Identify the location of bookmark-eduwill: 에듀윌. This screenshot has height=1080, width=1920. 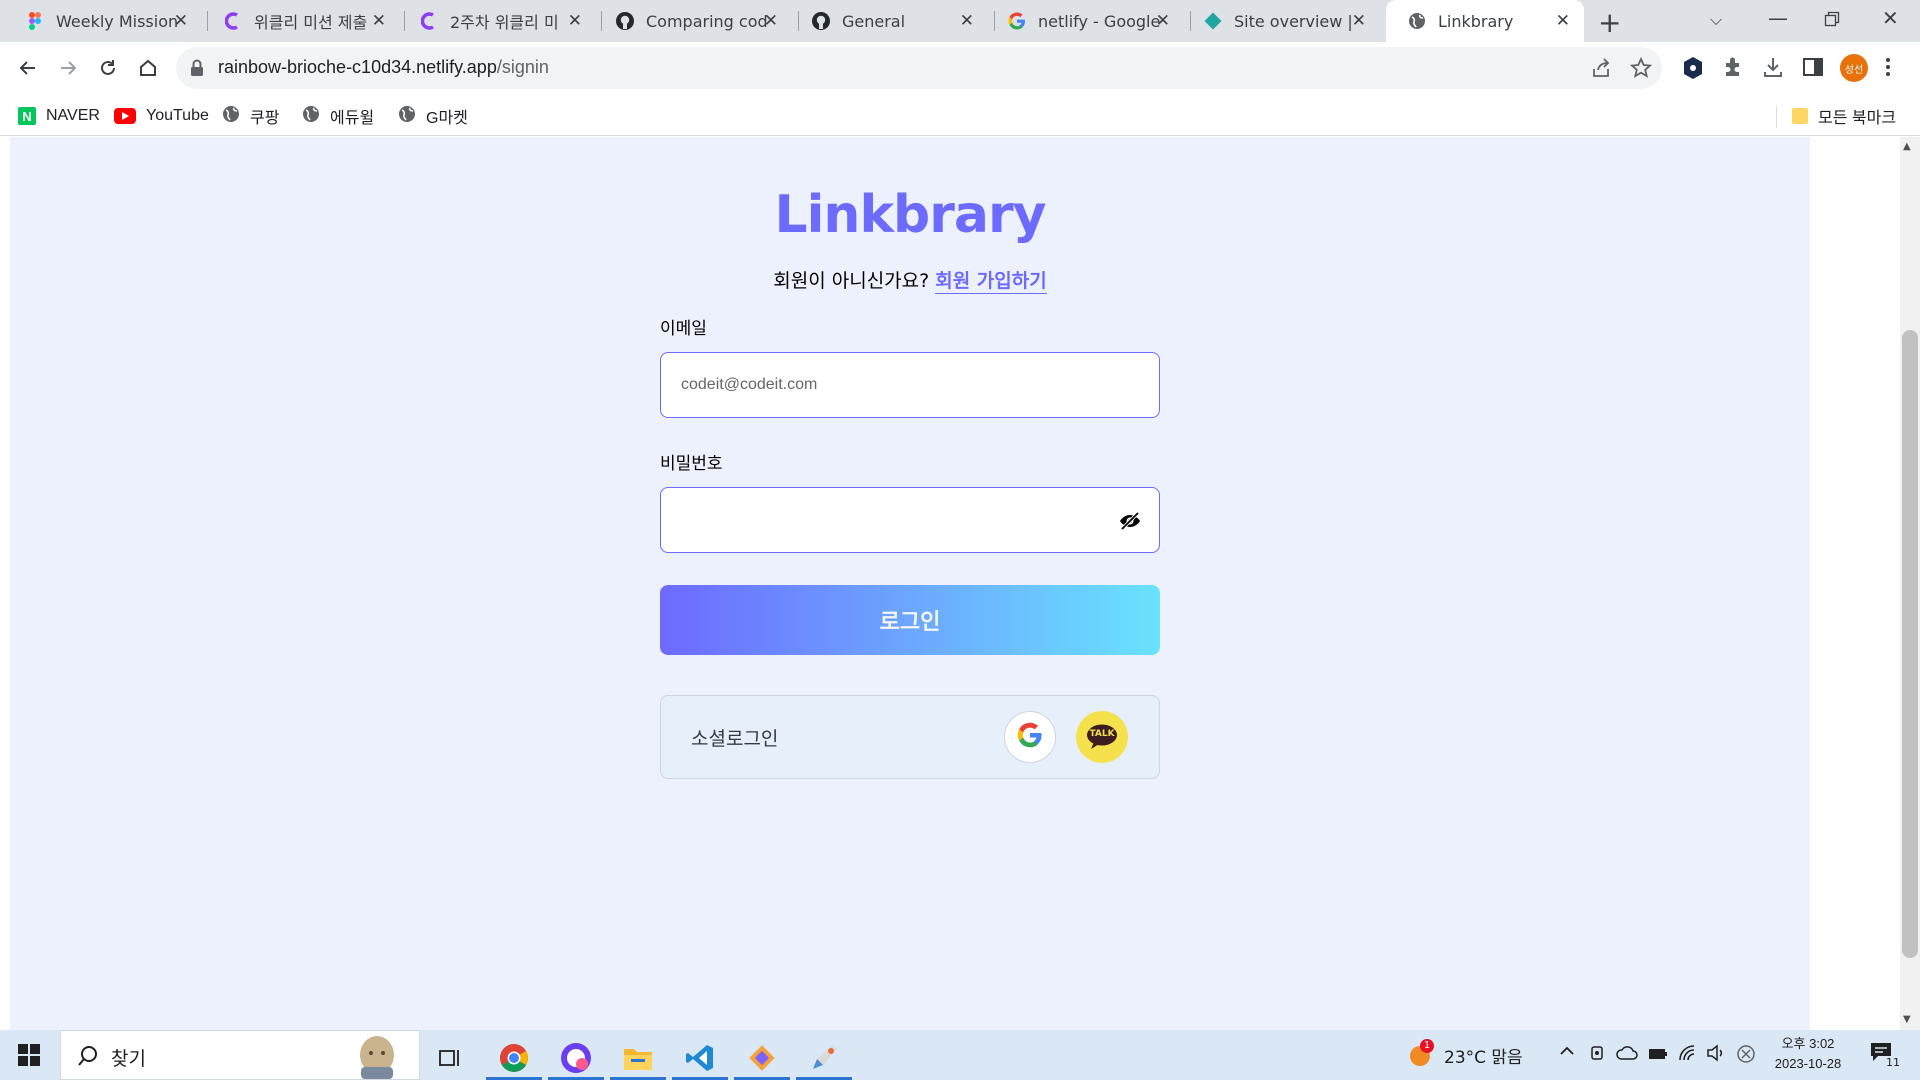
(338, 116).